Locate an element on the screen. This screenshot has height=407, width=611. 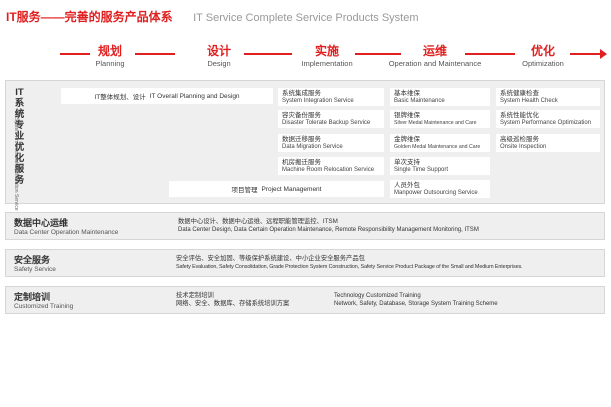
phase-optimization: 优化 Optimization is located at coordinates (543, 56).